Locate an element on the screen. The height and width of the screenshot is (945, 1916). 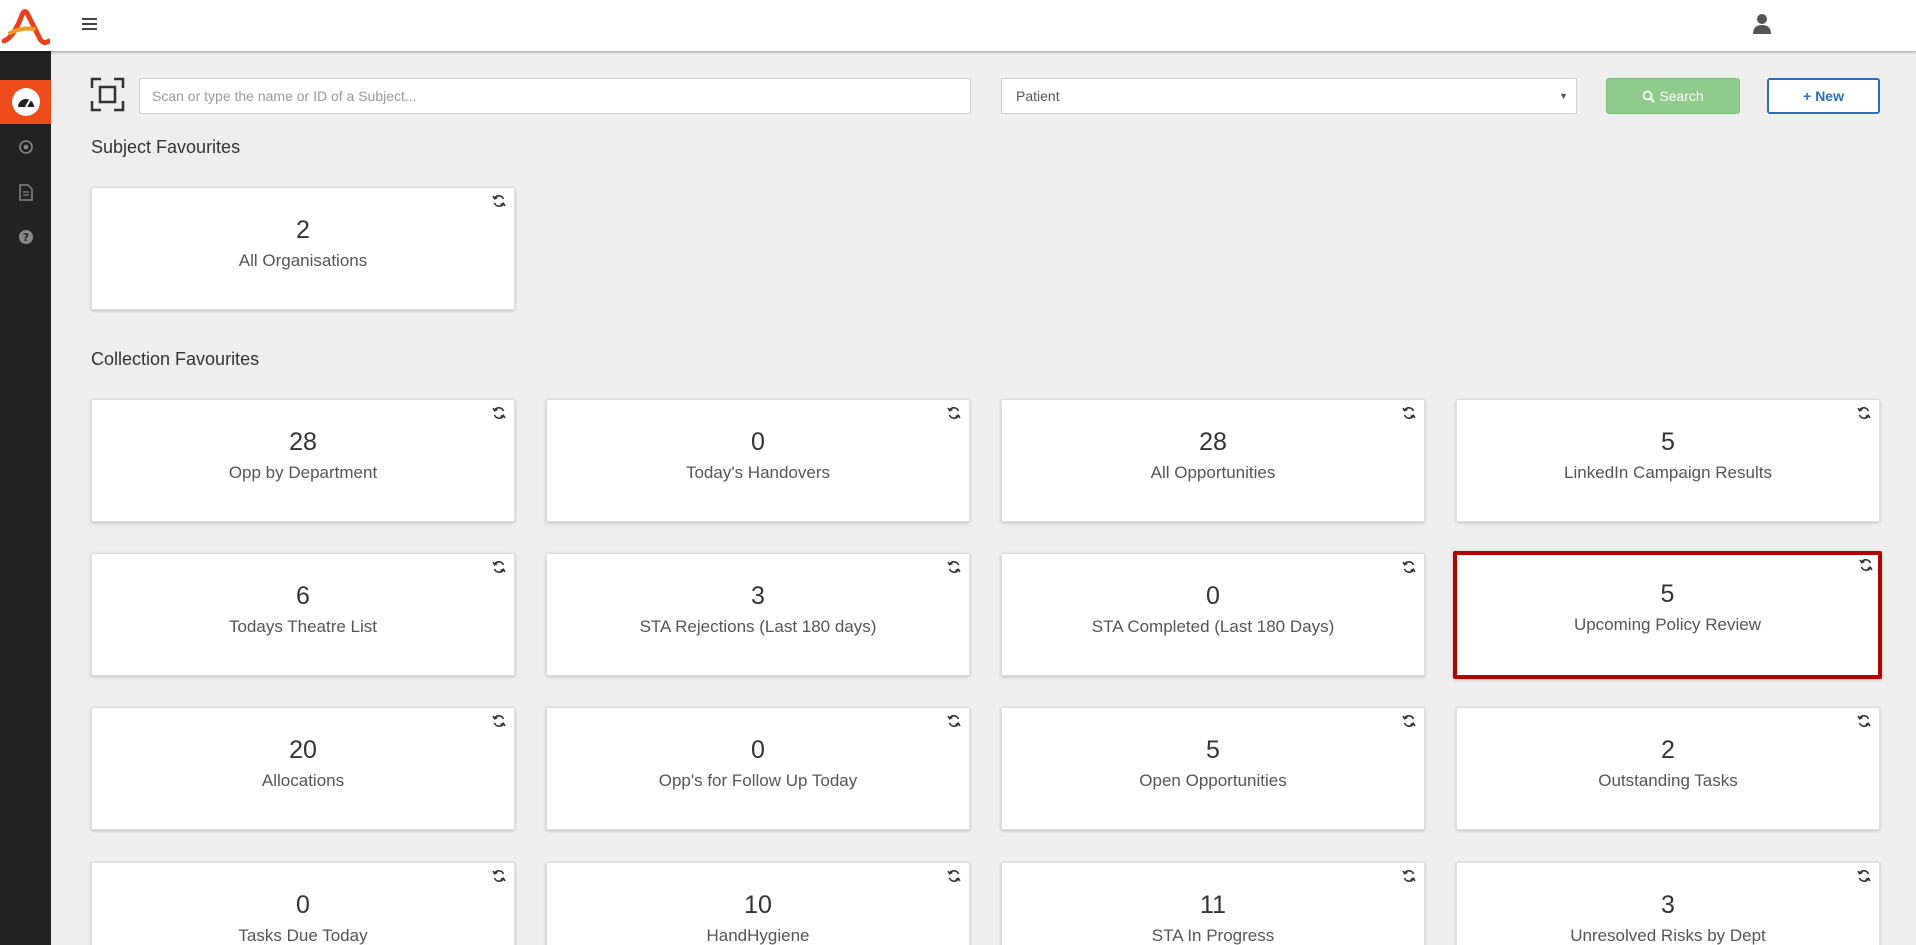
help-icon: ? is located at coordinates (25, 237).